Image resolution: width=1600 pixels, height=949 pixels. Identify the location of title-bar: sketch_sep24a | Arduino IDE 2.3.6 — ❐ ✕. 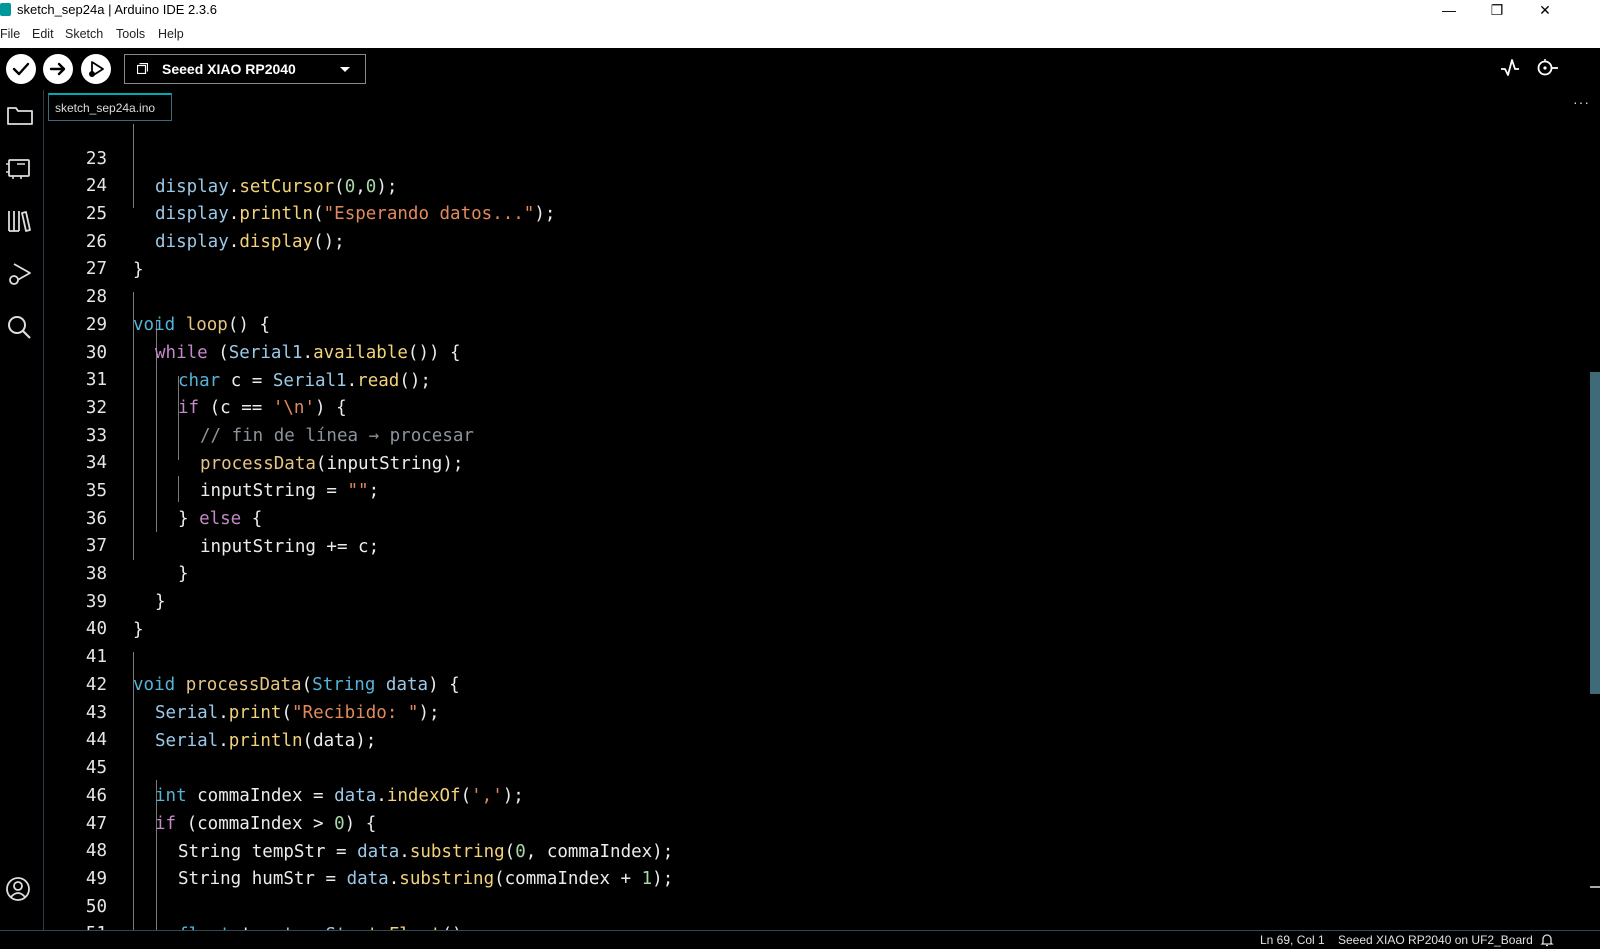
(800, 11).